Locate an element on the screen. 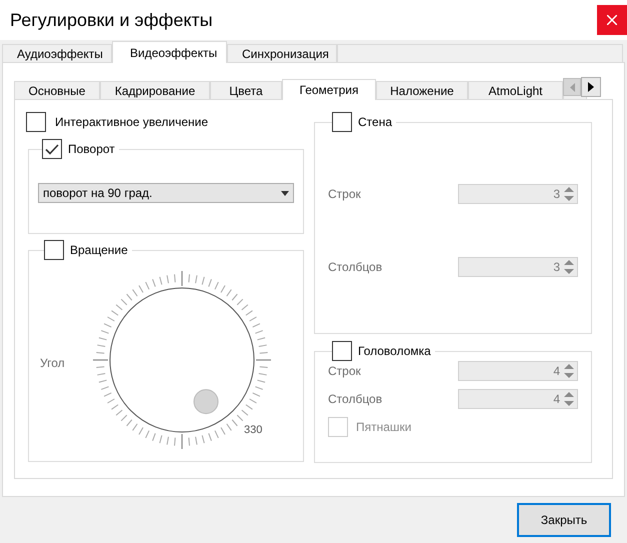 The height and width of the screenshot is (543, 627). close-icon is located at coordinates (612, 20).